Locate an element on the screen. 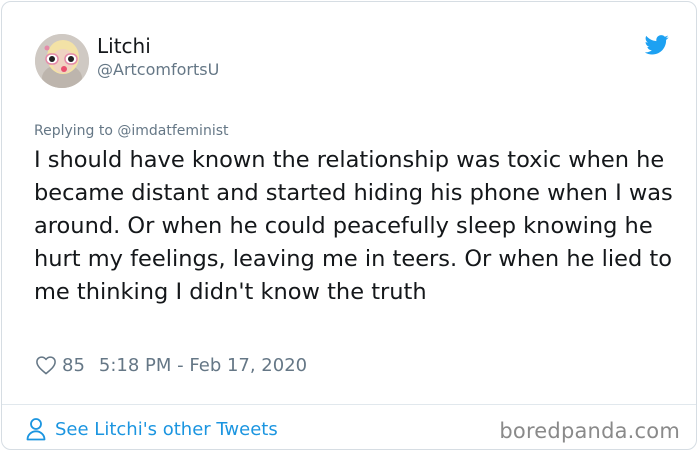 The image size is (700, 452). display-name: Litchi is located at coordinates (124, 46).